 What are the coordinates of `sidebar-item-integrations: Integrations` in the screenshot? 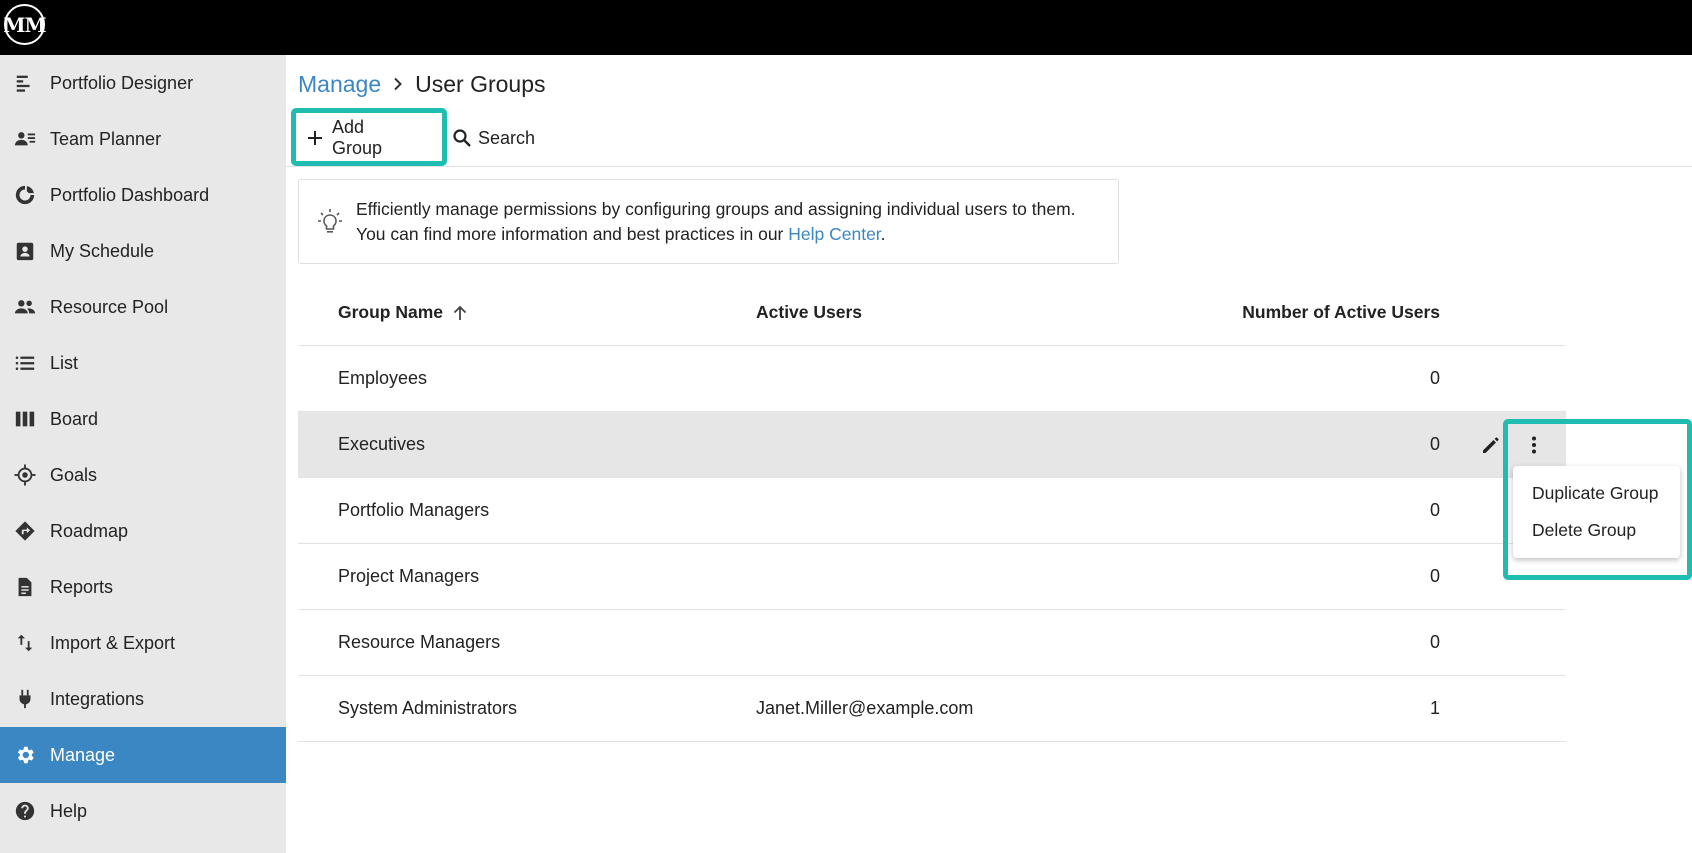 It's located at (143, 699).